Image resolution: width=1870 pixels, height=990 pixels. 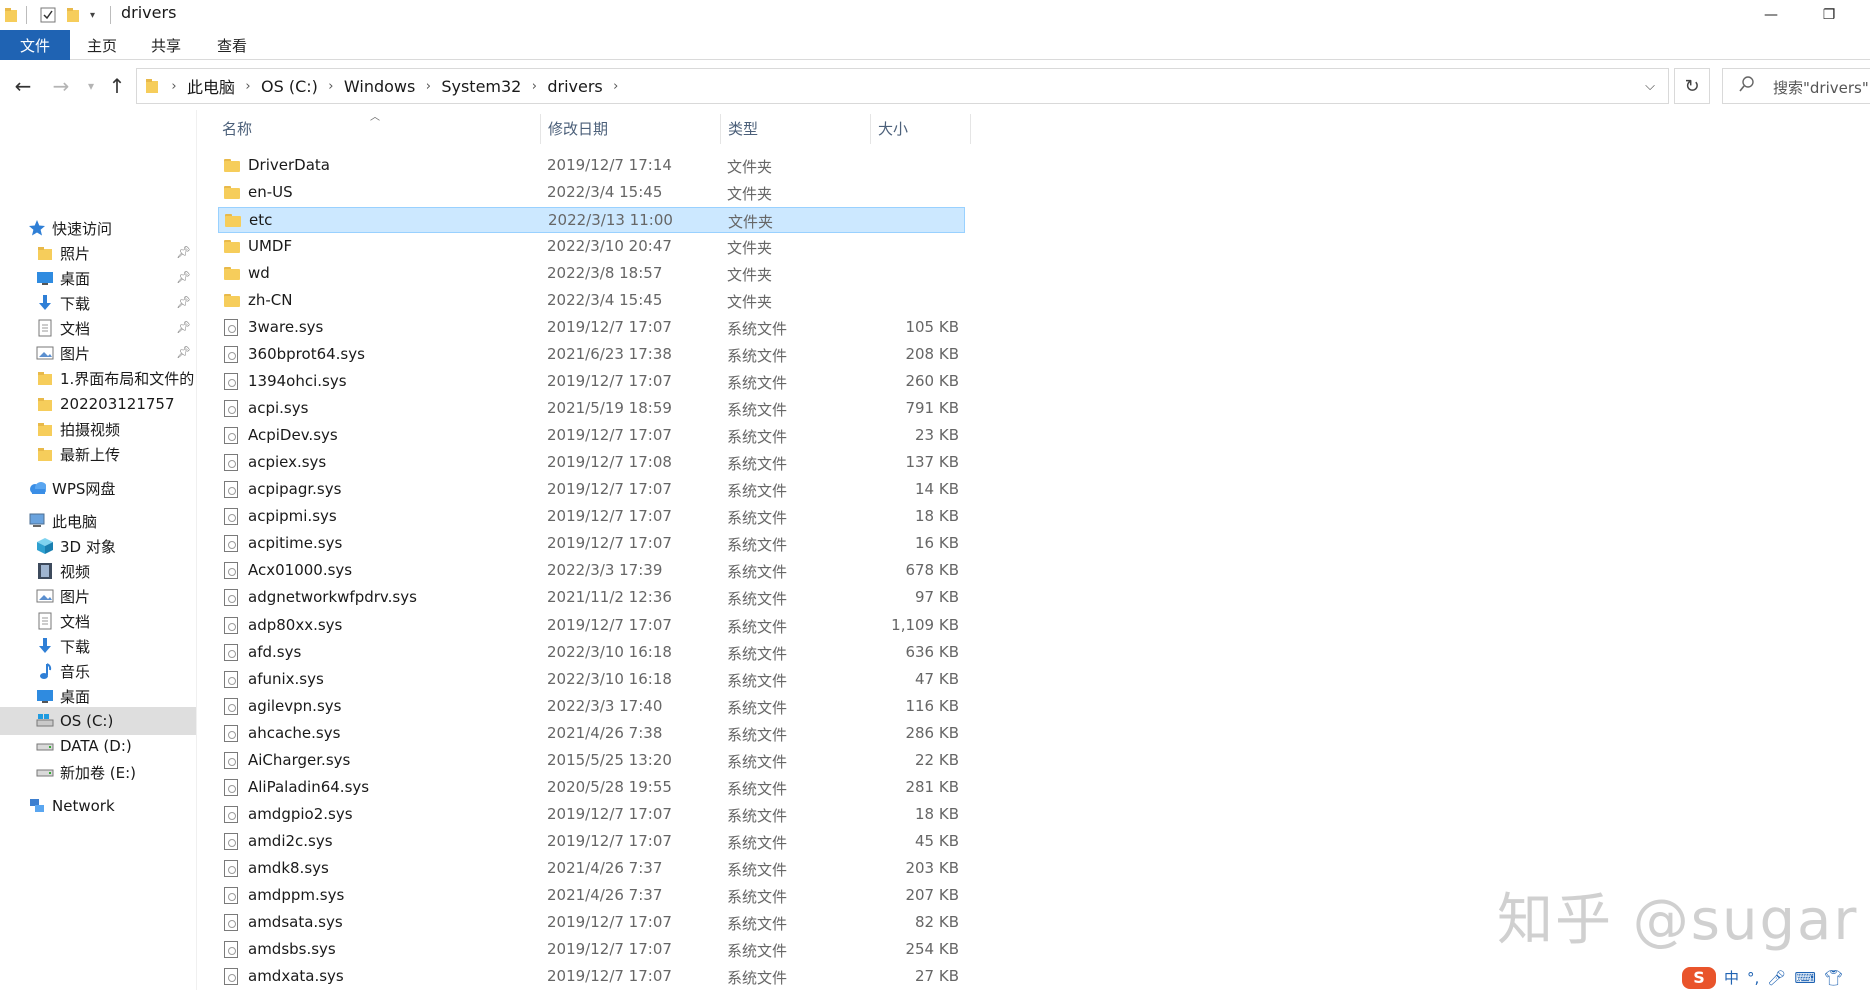 I want to click on shirt-icon: 👕︎, so click(x=1833, y=978).